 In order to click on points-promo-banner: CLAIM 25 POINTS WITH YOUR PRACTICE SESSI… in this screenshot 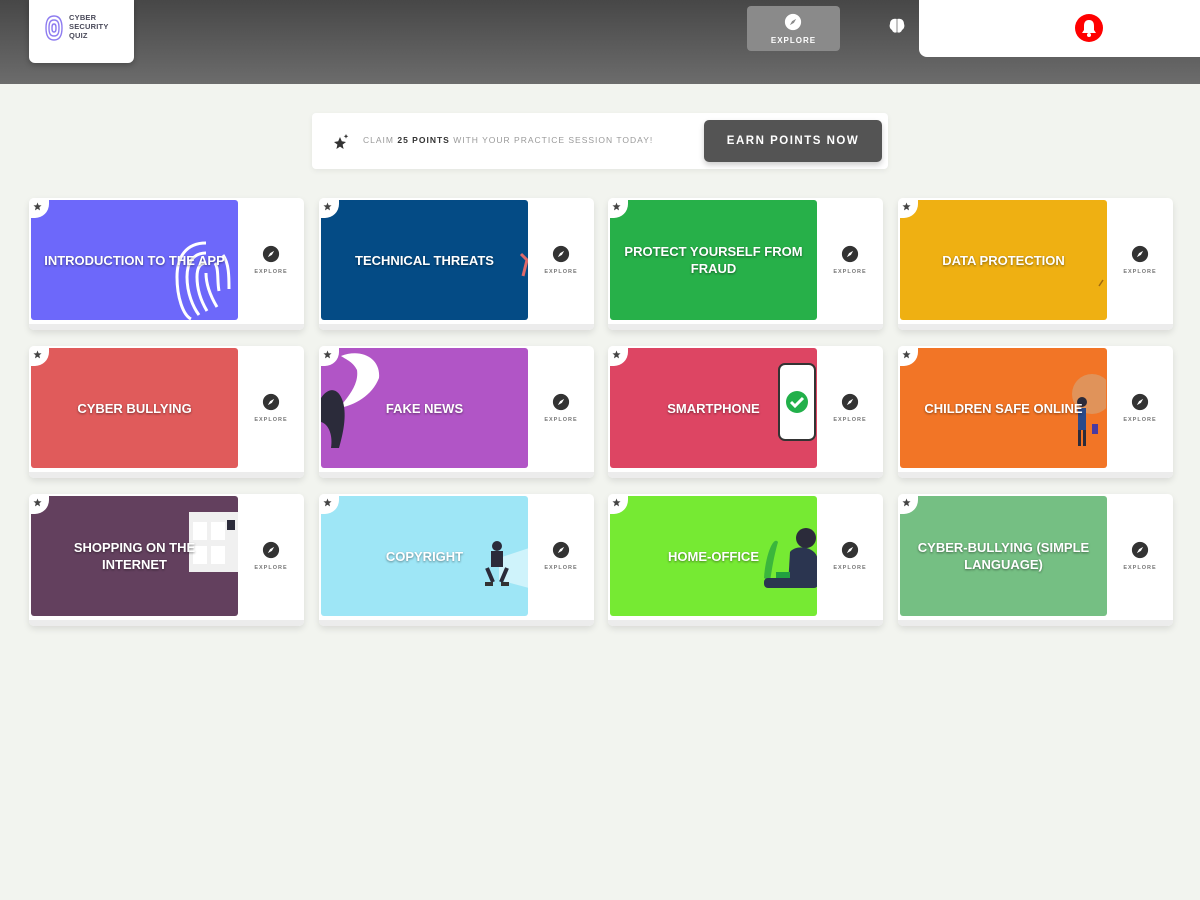, I will do `click(600, 141)`.